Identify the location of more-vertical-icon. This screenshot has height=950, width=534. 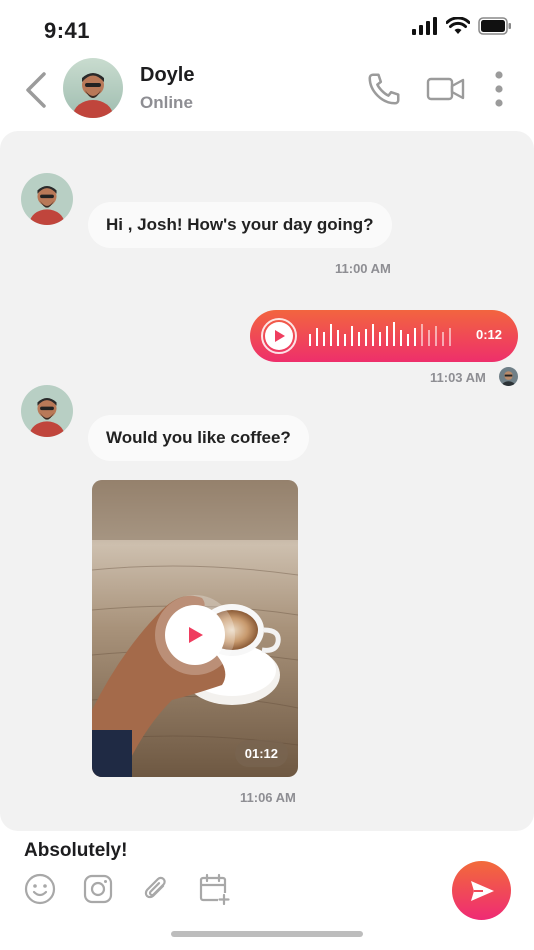
(499, 89).